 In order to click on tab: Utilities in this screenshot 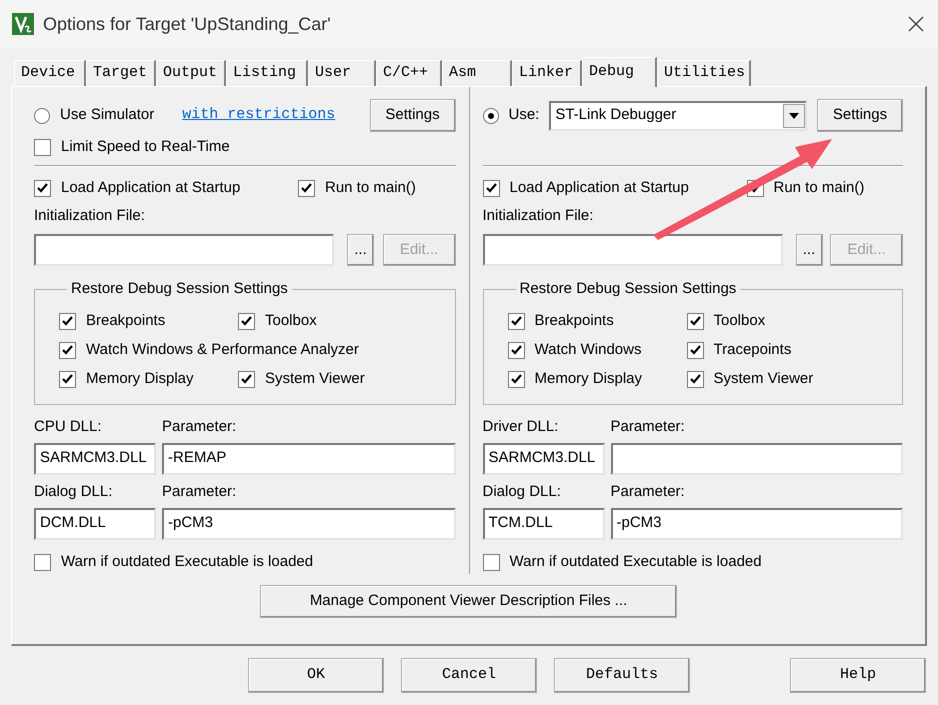, I will do `click(704, 73)`.